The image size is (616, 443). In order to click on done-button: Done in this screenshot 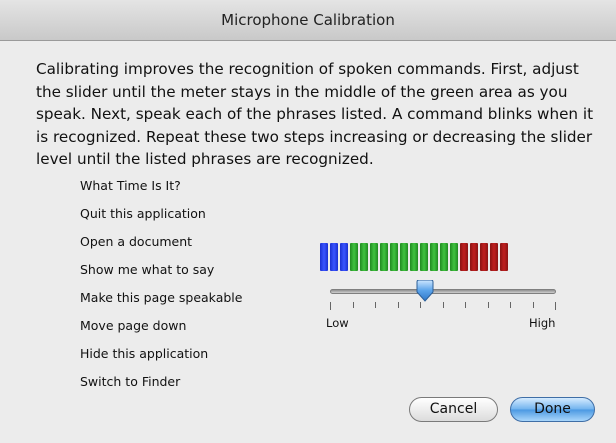, I will do `click(552, 409)`.